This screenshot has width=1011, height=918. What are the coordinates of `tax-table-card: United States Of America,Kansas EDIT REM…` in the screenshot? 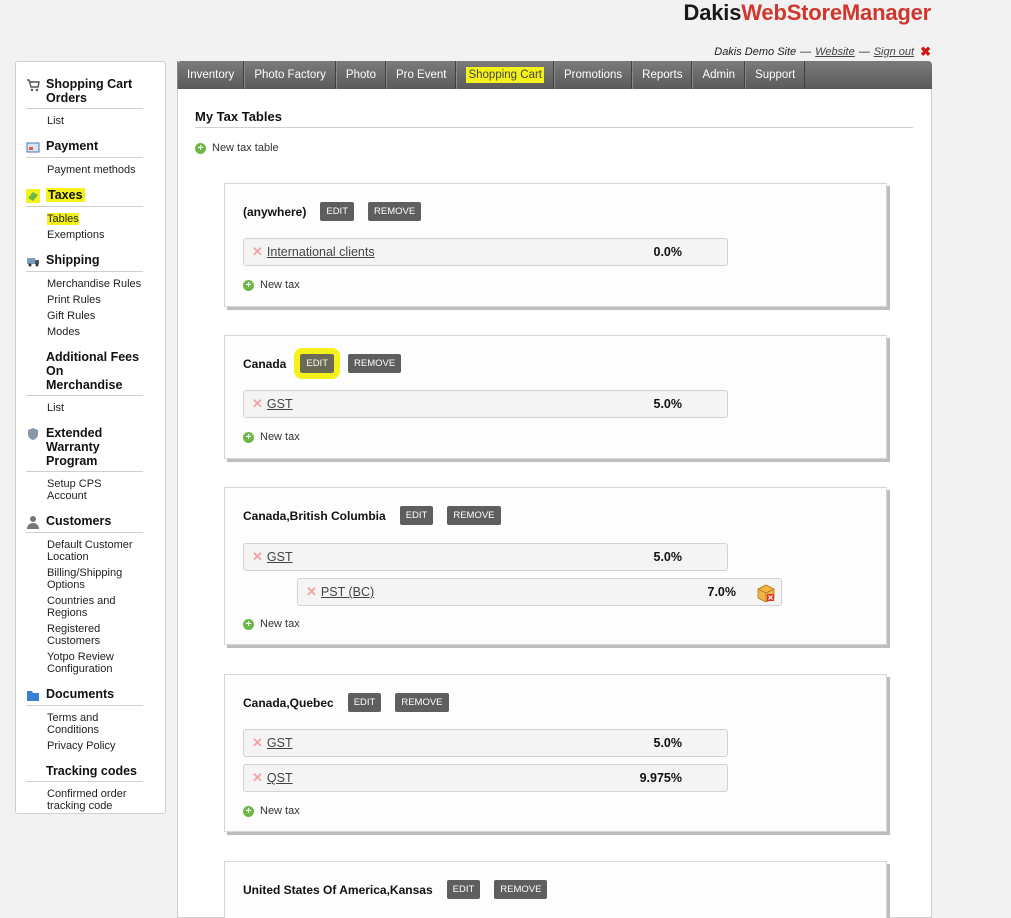 It's located at (555, 889).